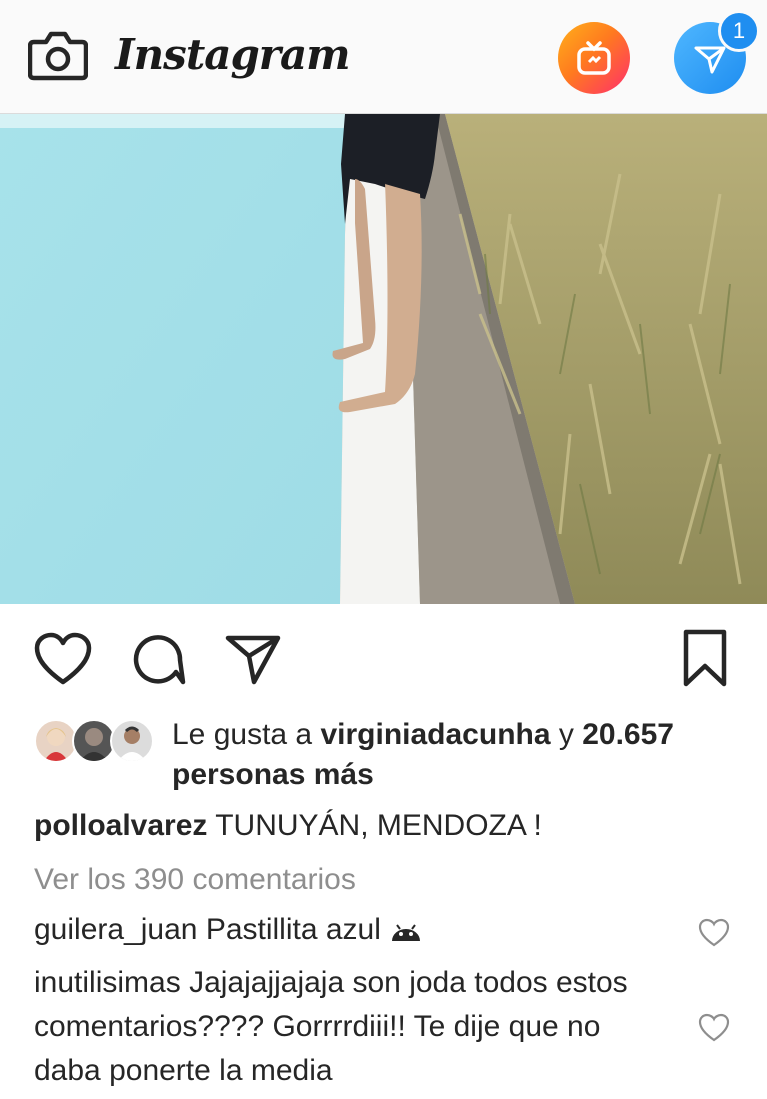 The width and height of the screenshot is (767, 1099). I want to click on caption-text: TUNUYÁN, MENDOZA !, so click(378, 825).